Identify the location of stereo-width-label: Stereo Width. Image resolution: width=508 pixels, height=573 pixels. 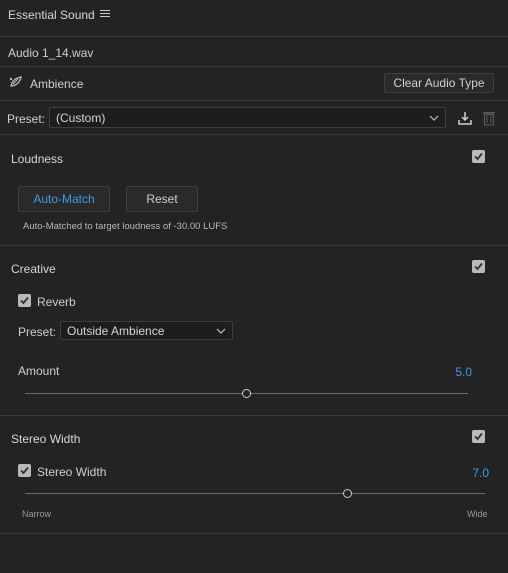
(72, 472).